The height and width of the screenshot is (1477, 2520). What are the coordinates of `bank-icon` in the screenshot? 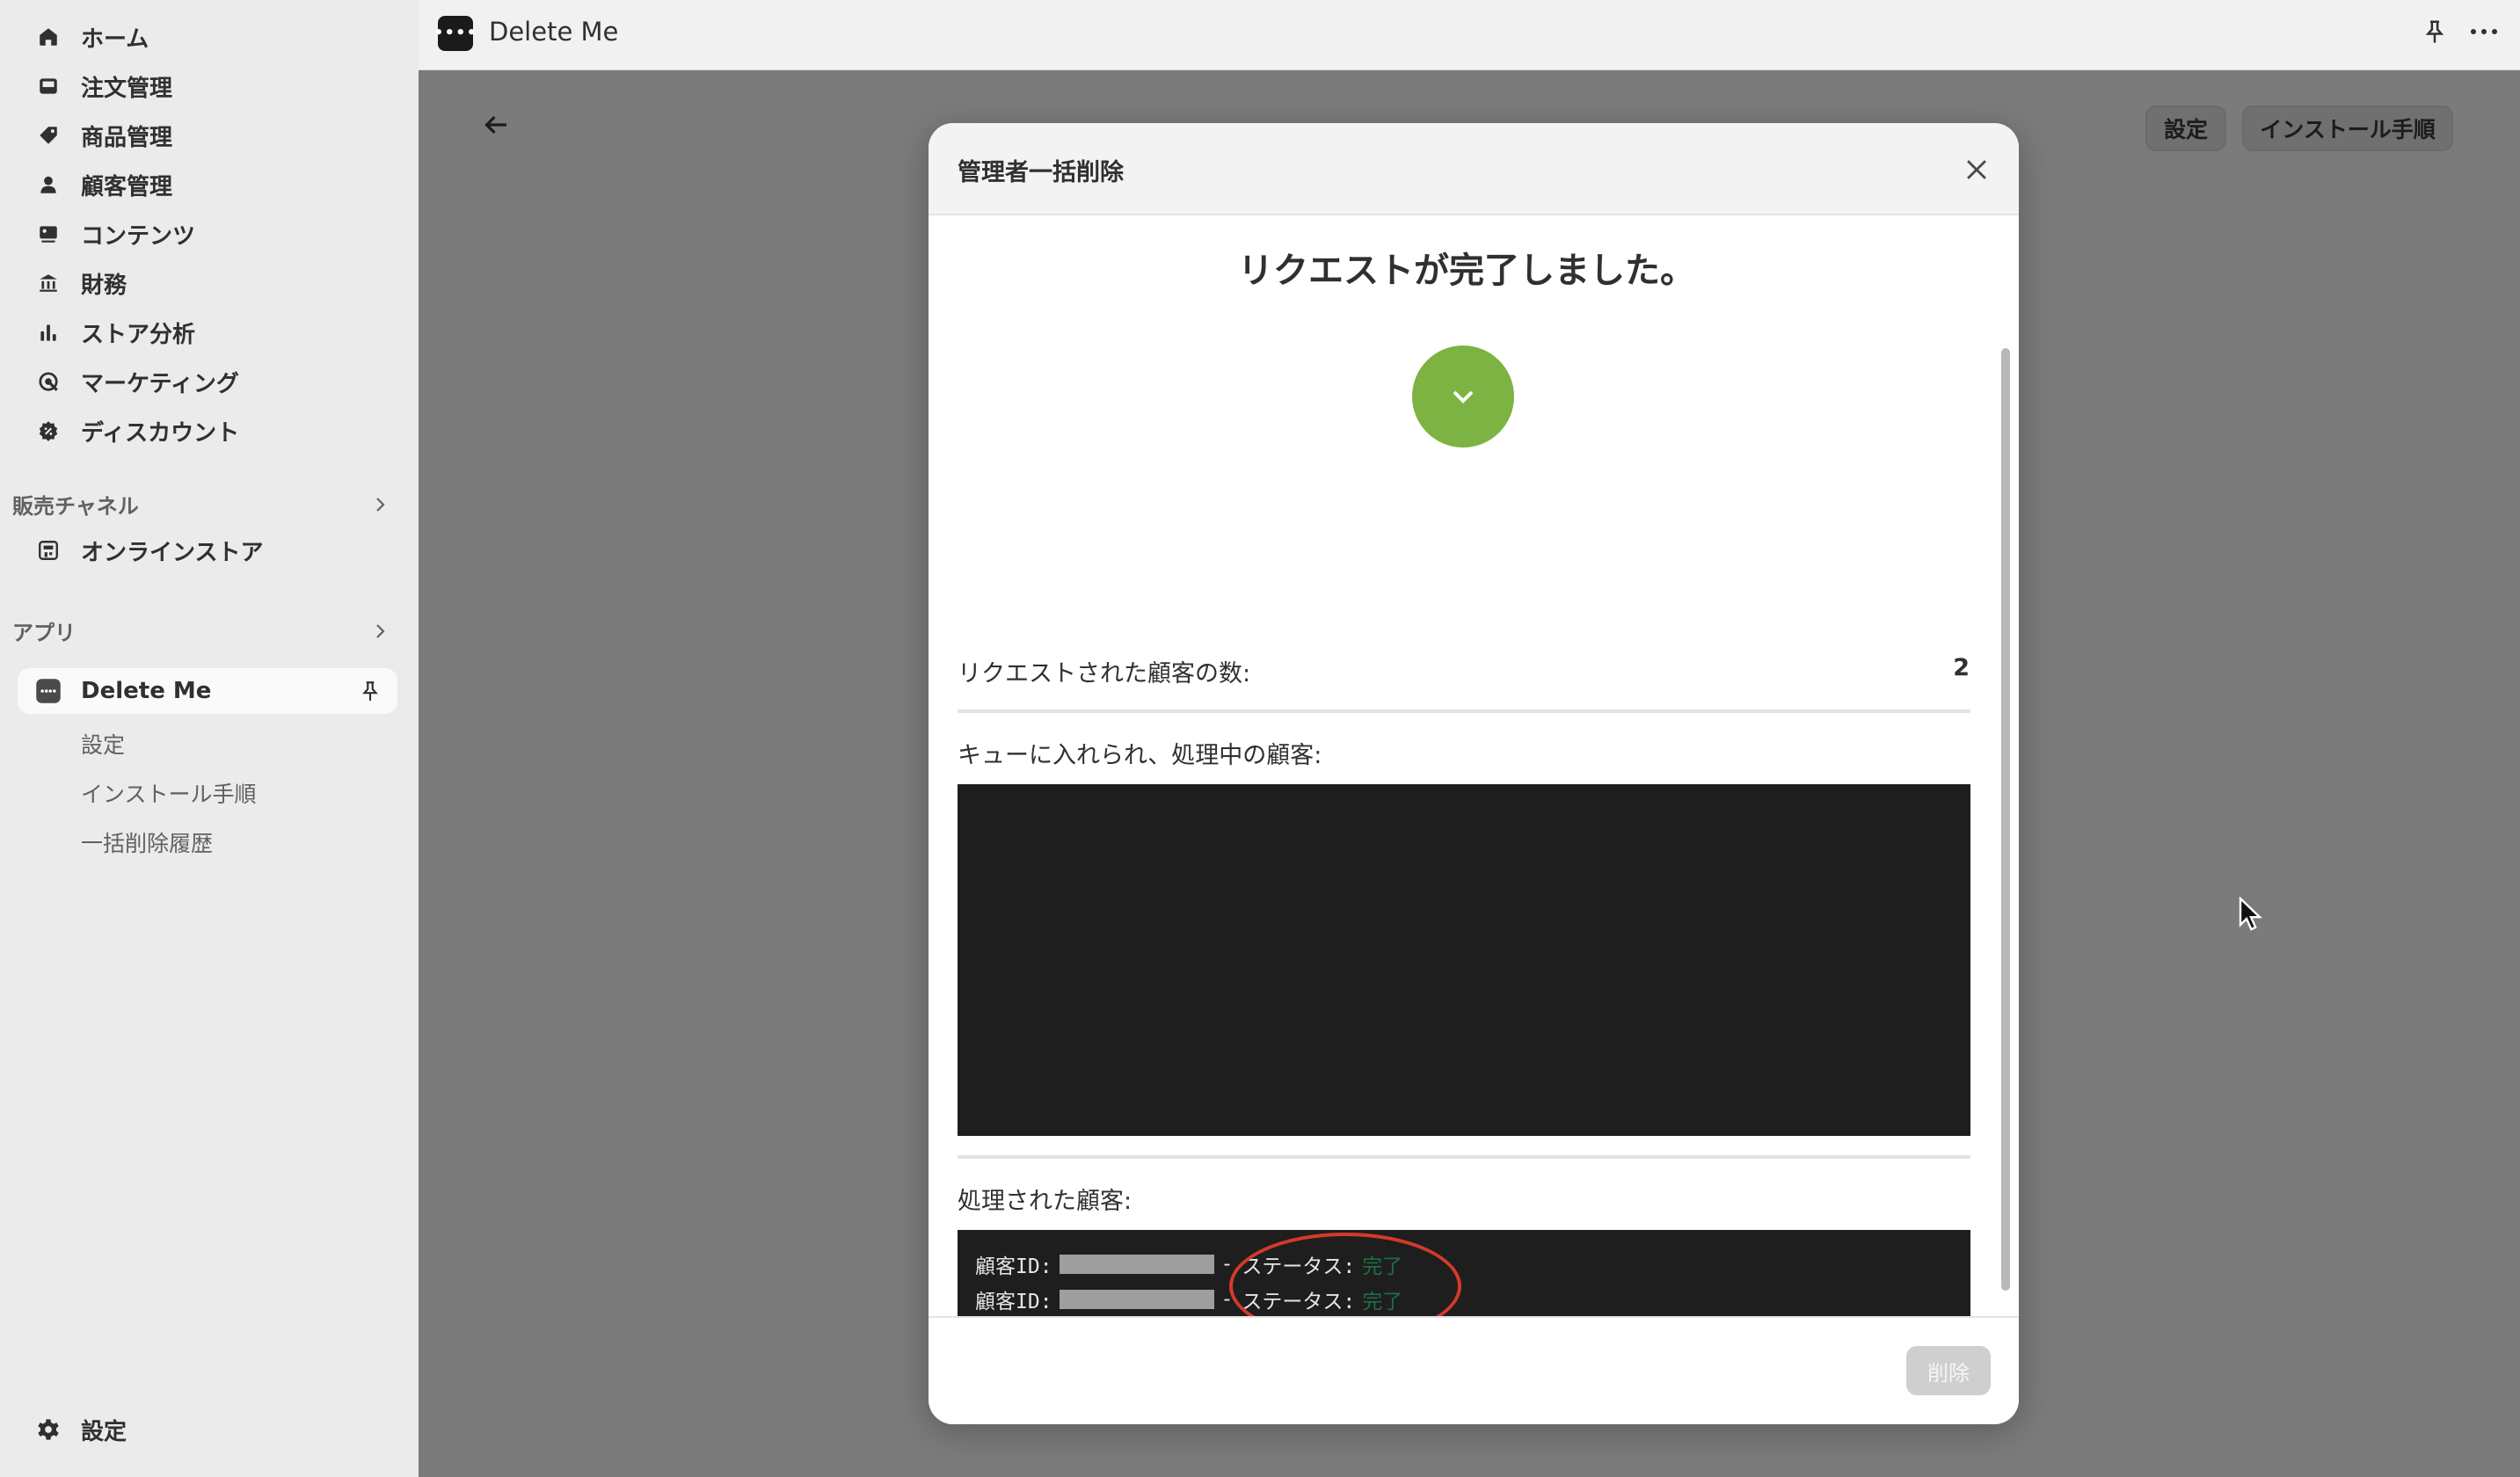 It's located at (48, 283).